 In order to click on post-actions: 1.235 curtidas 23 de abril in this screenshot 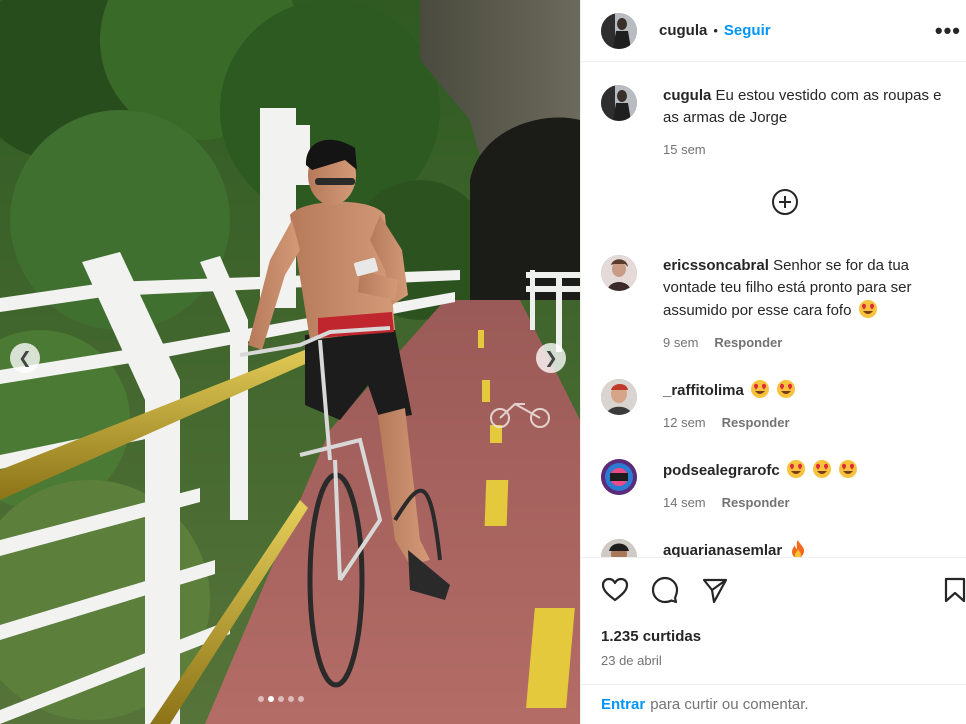, I will do `click(773, 612)`.